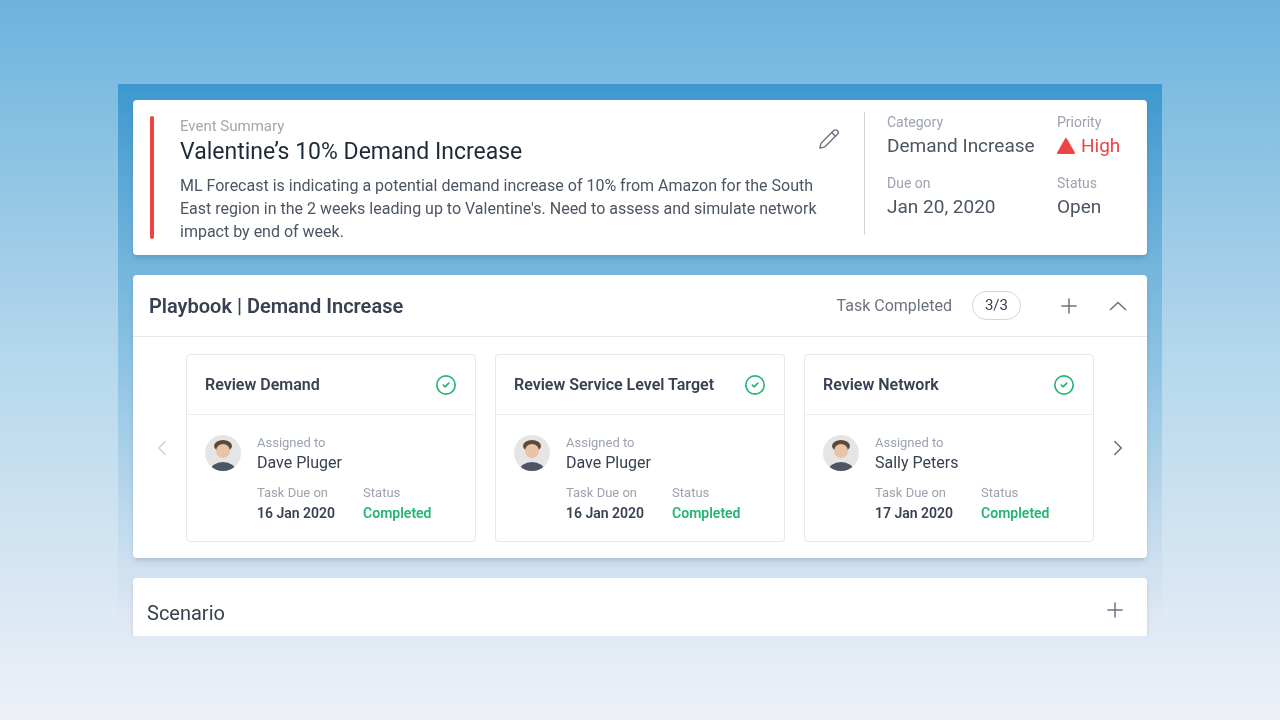 This screenshot has height=720, width=1280. I want to click on field-label: Category, so click(916, 122).